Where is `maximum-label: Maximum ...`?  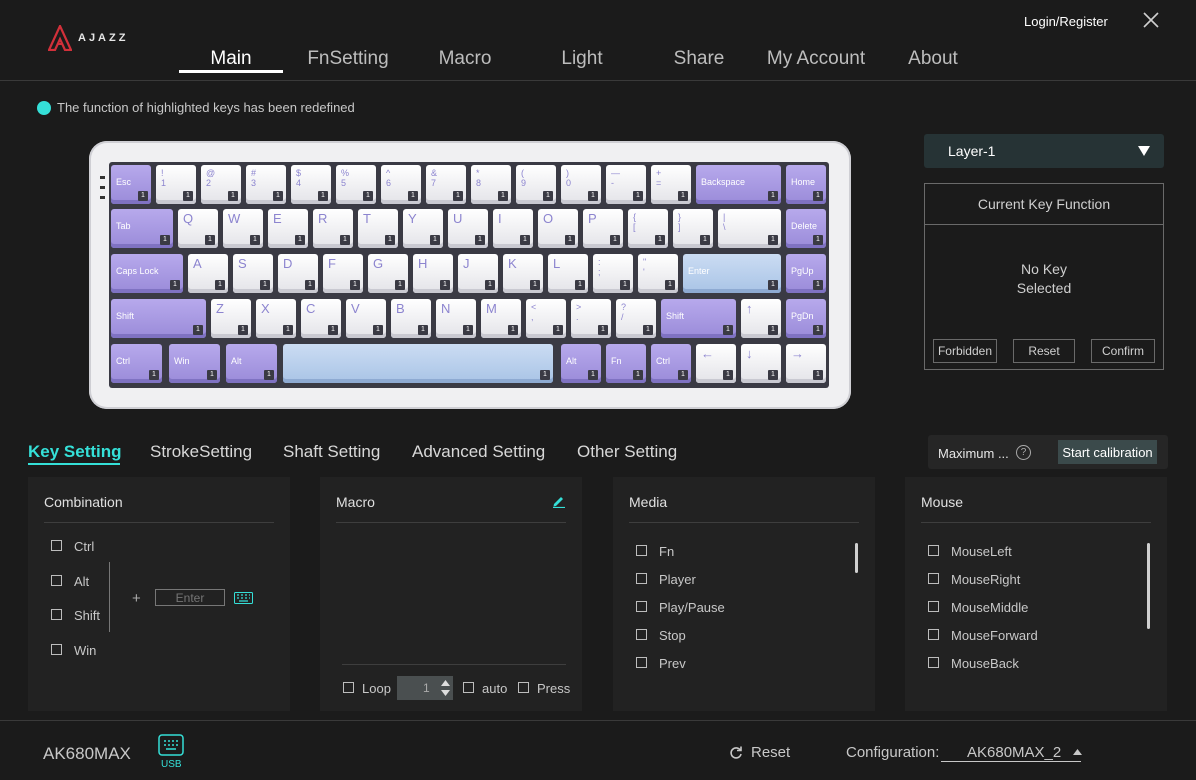
maximum-label: Maximum ... is located at coordinates (973, 453).